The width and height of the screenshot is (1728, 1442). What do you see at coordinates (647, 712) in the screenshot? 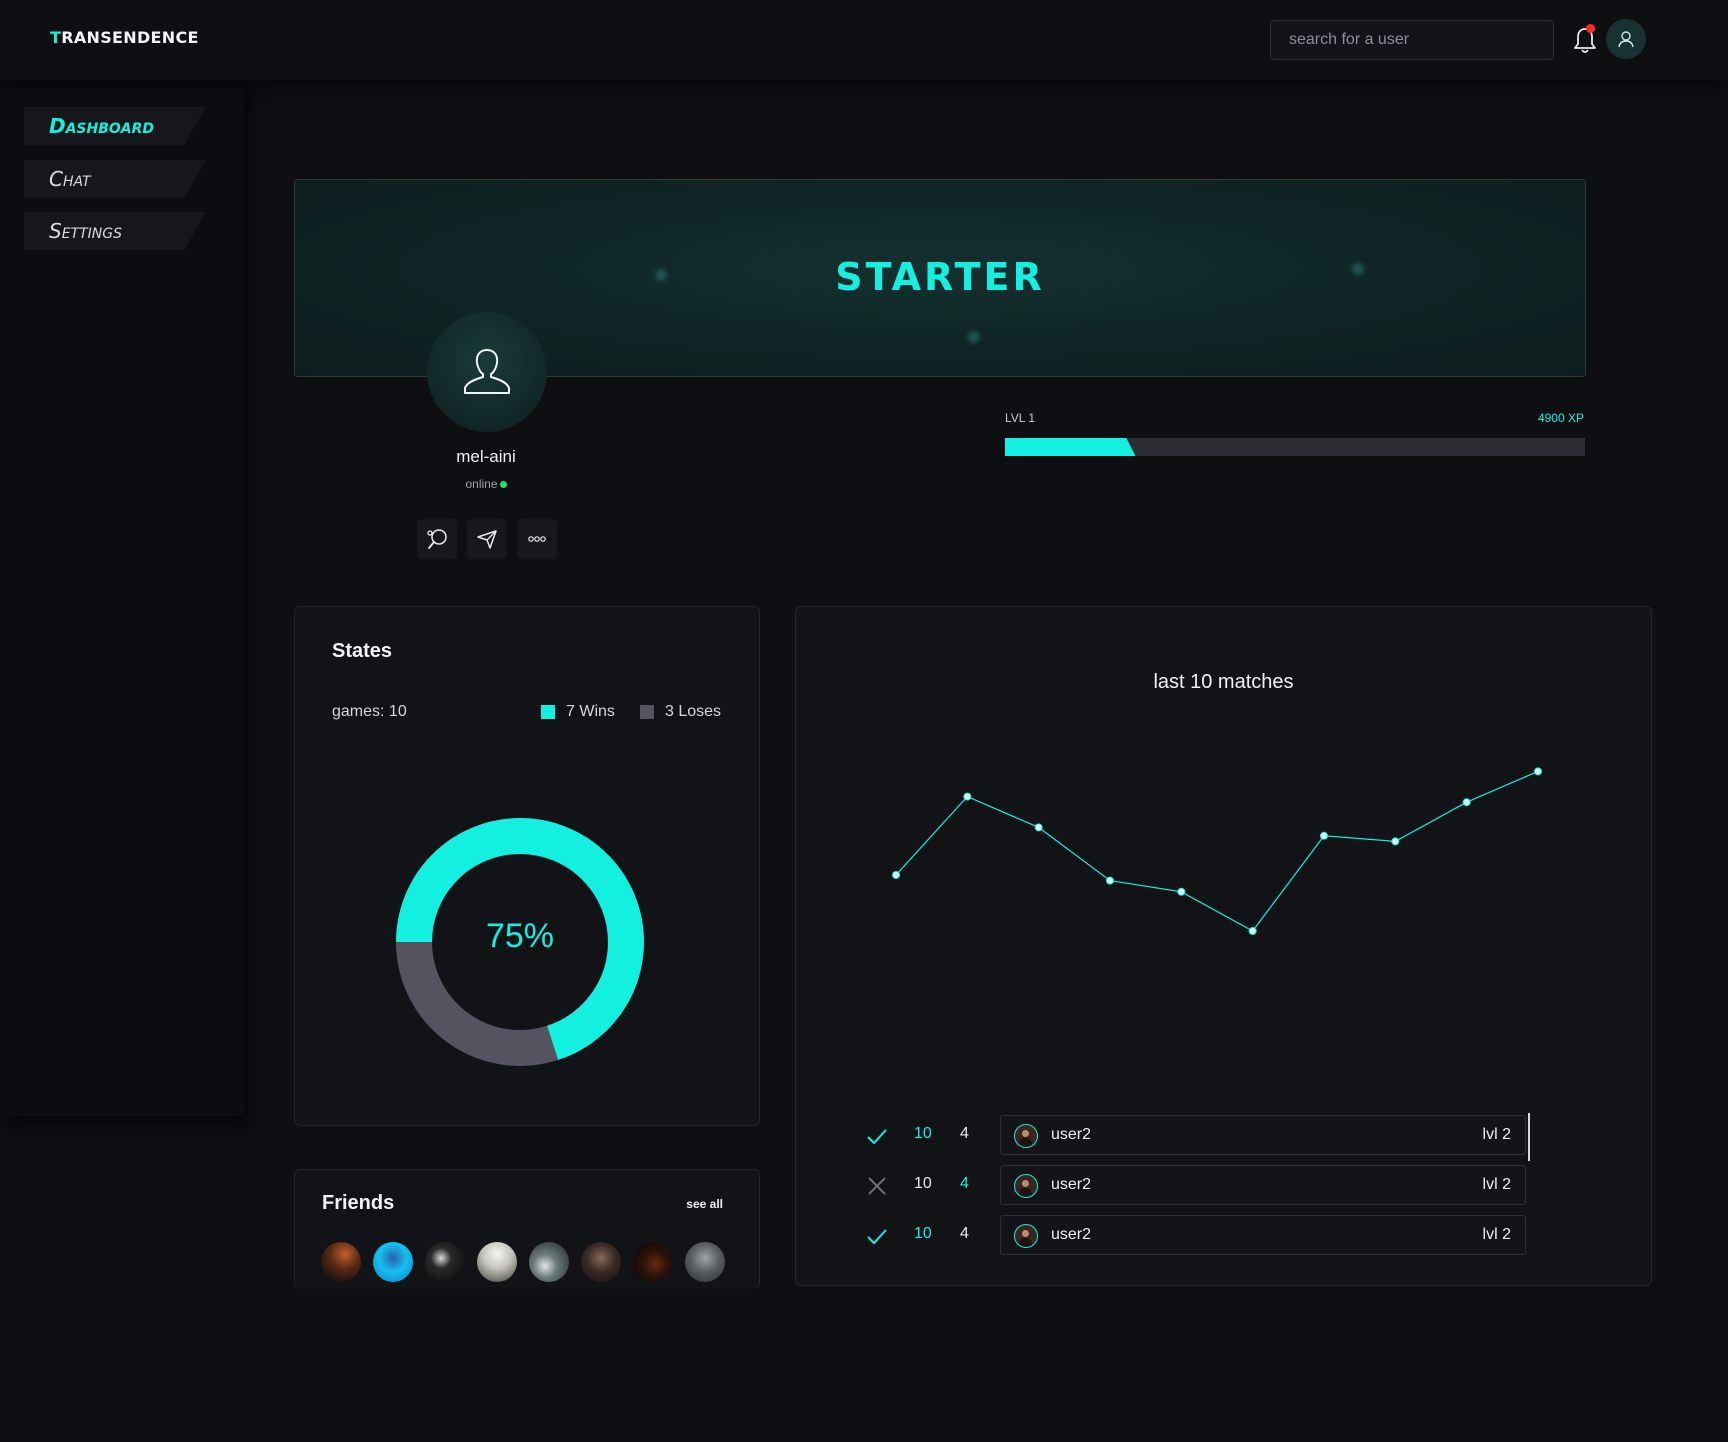
I see `loses-swatch` at bounding box center [647, 712].